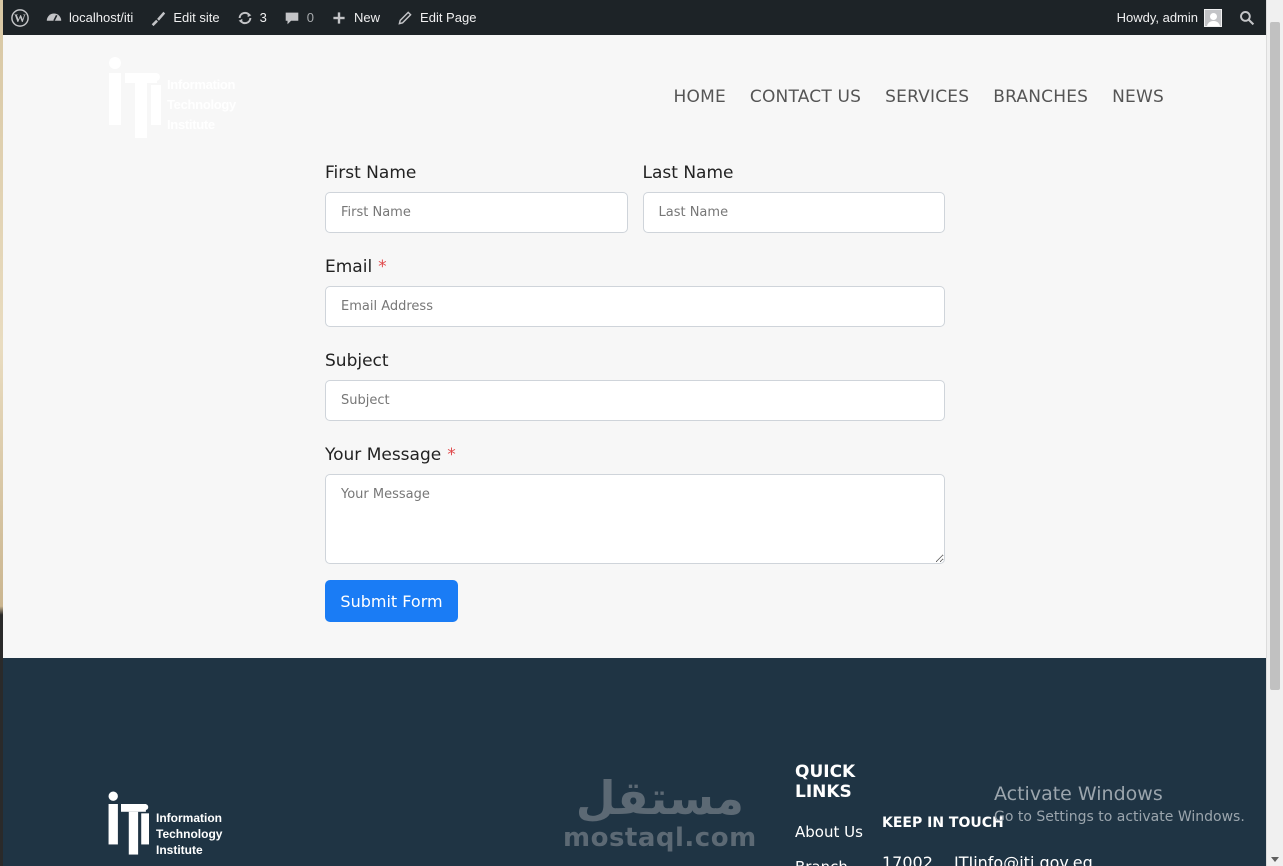 This screenshot has height=866, width=1283. I want to click on main-nav: HOME CONTACT US SERVICES BRANCHES NEWS, so click(919, 97).